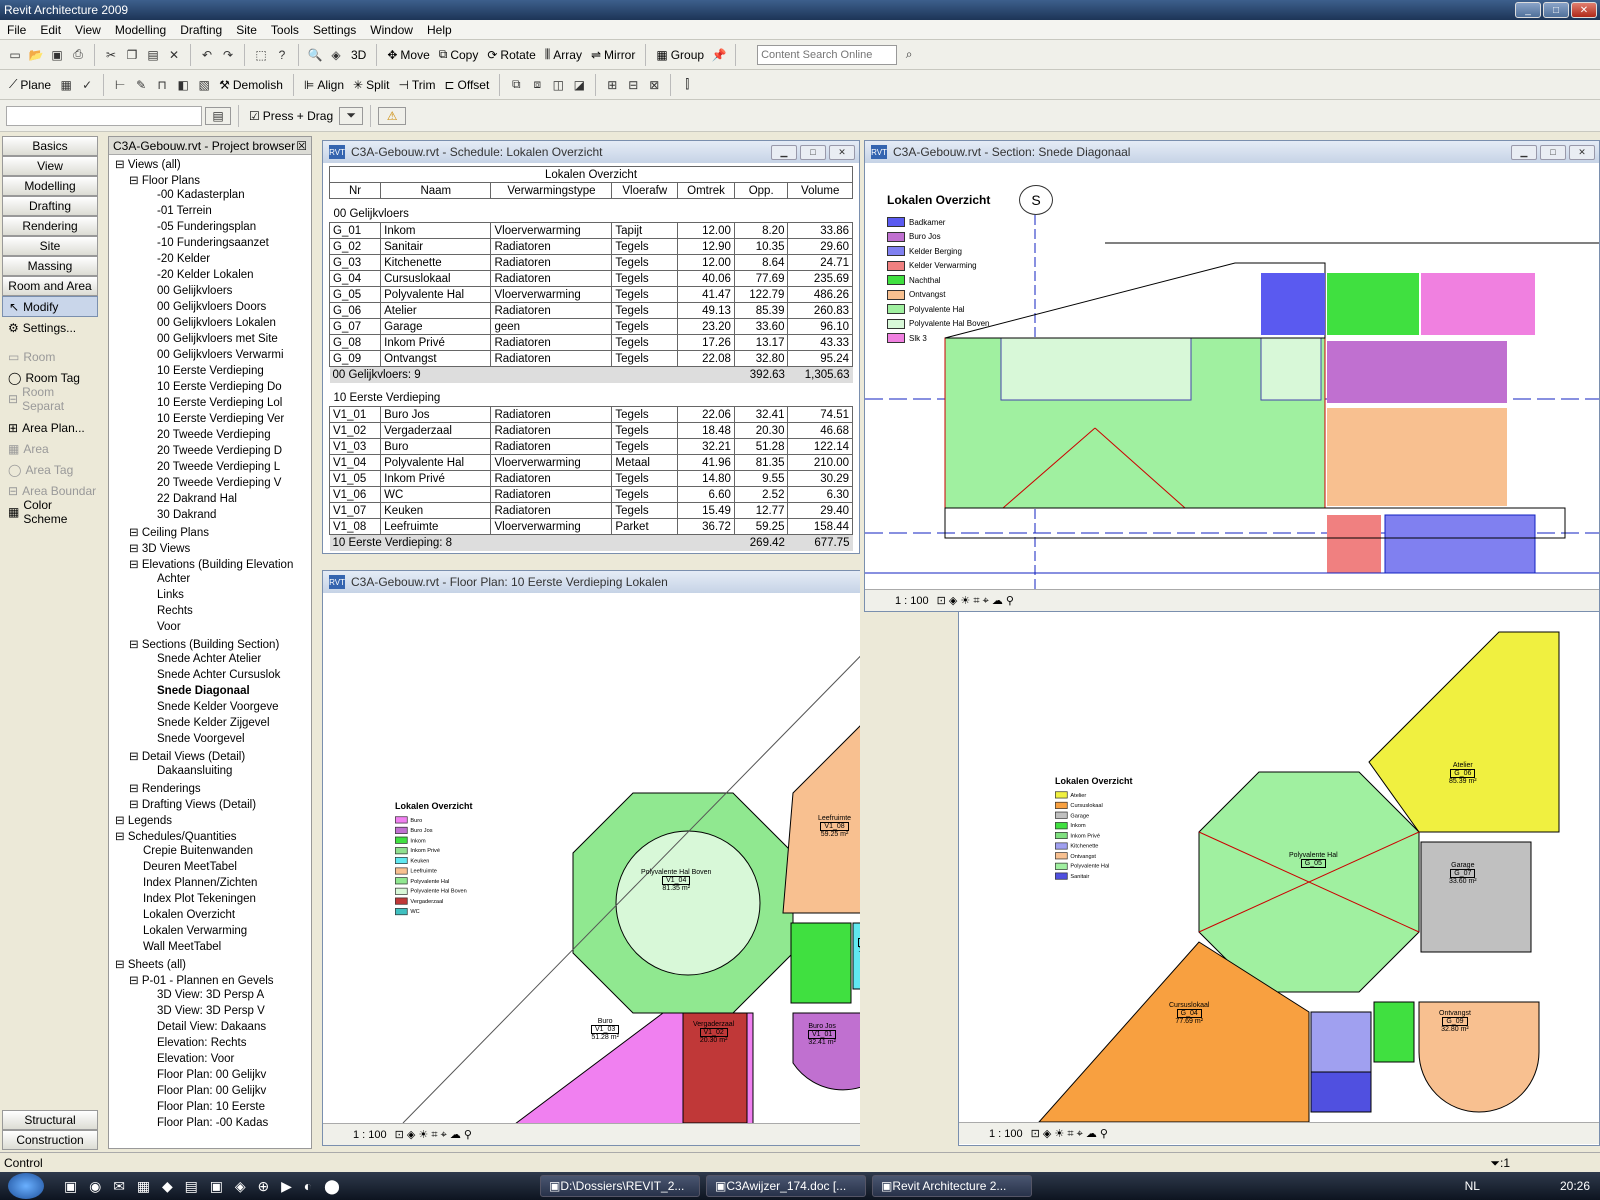 Image resolution: width=1600 pixels, height=1200 pixels. I want to click on menu-modelling: Modelling, so click(140, 30).